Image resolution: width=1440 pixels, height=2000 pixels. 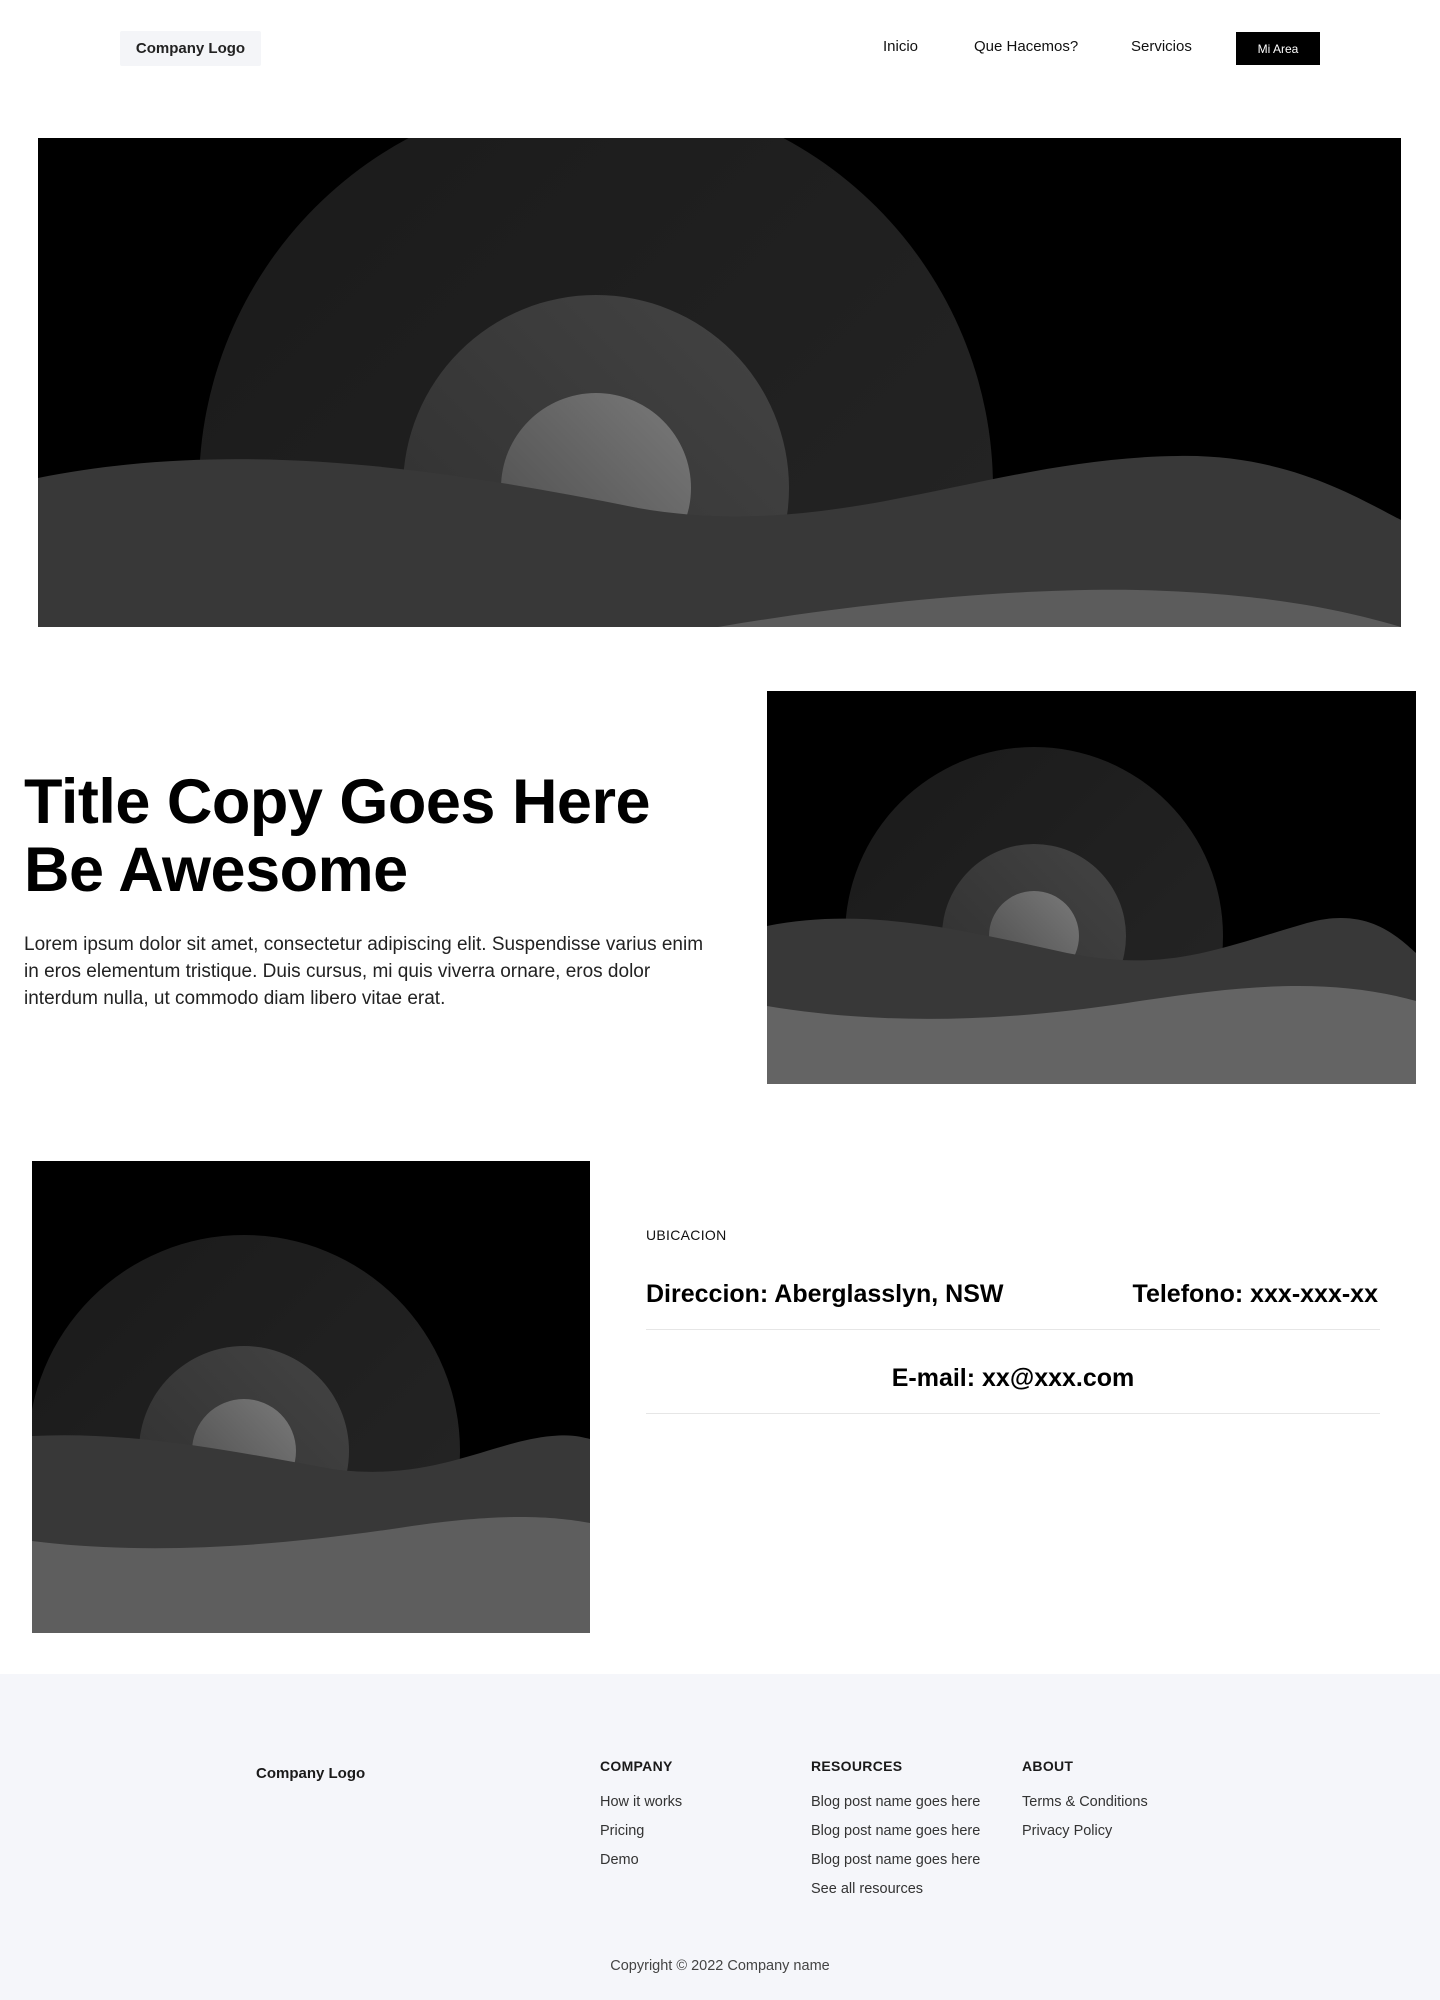 What do you see at coordinates (190, 48) in the screenshot?
I see `company-logo: Company Logo` at bounding box center [190, 48].